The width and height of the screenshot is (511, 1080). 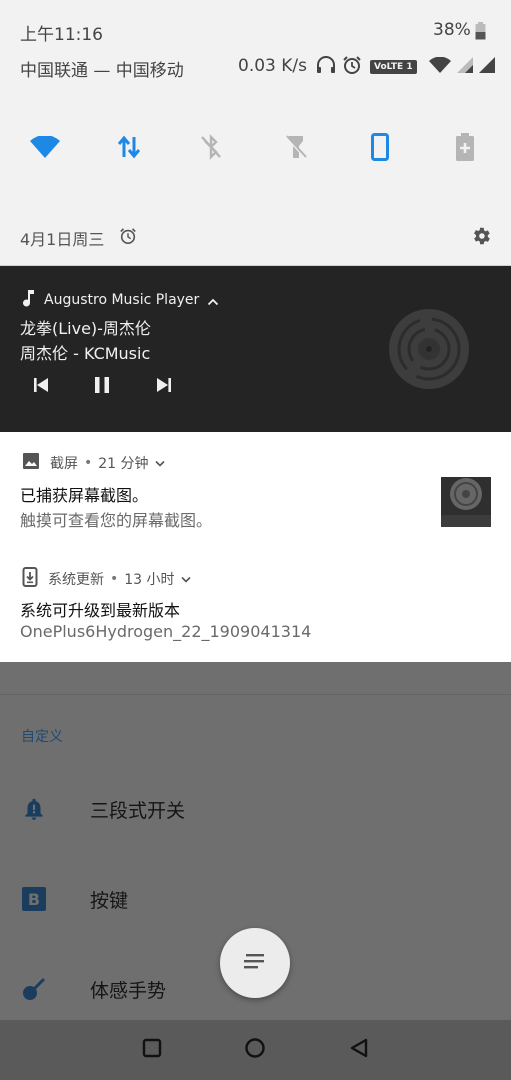 What do you see at coordinates (480, 33) in the screenshot?
I see `battery-icon` at bounding box center [480, 33].